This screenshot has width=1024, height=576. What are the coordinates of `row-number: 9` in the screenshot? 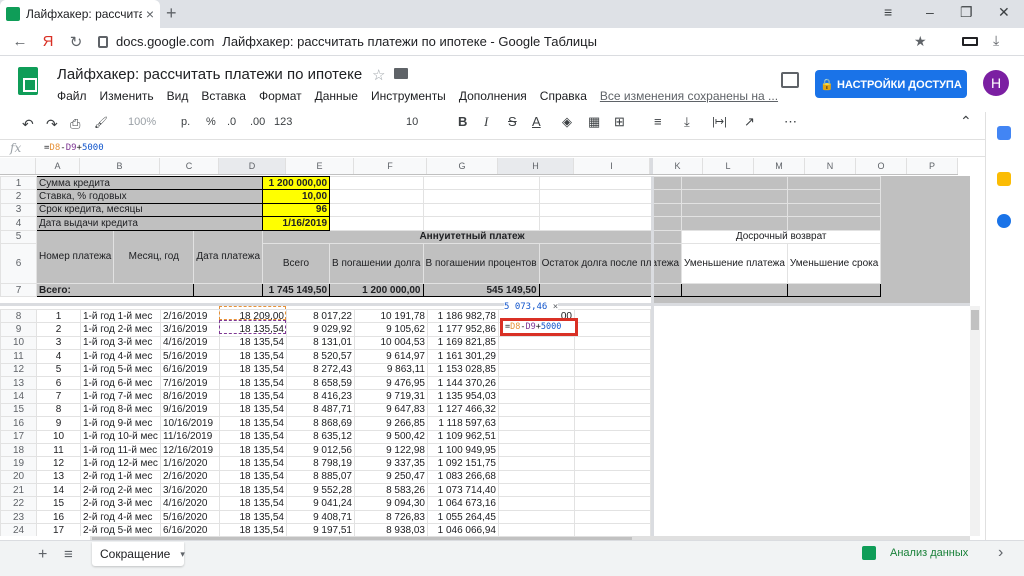 It's located at (18, 329).